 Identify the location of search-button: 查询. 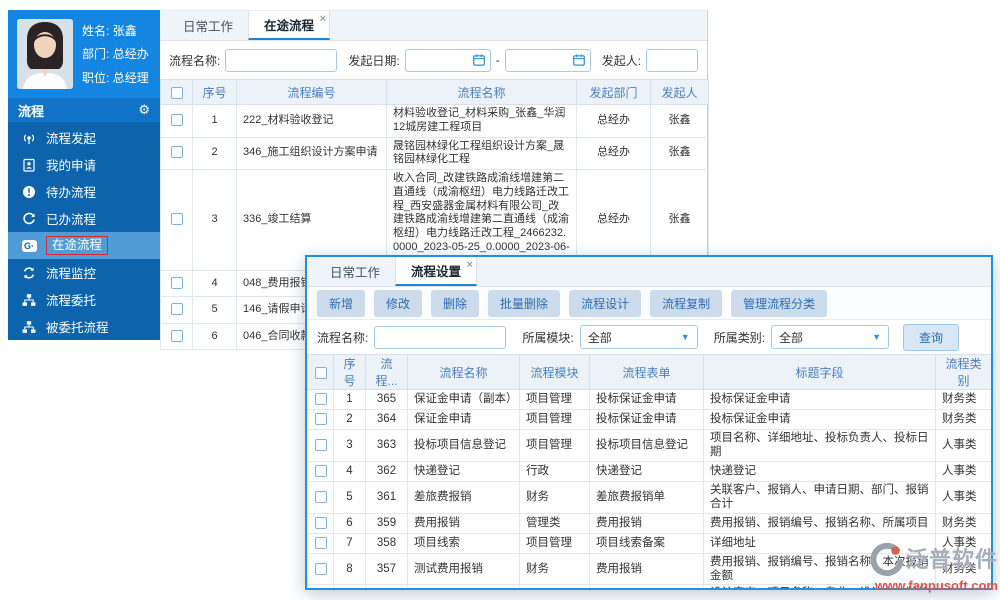
(931, 337).